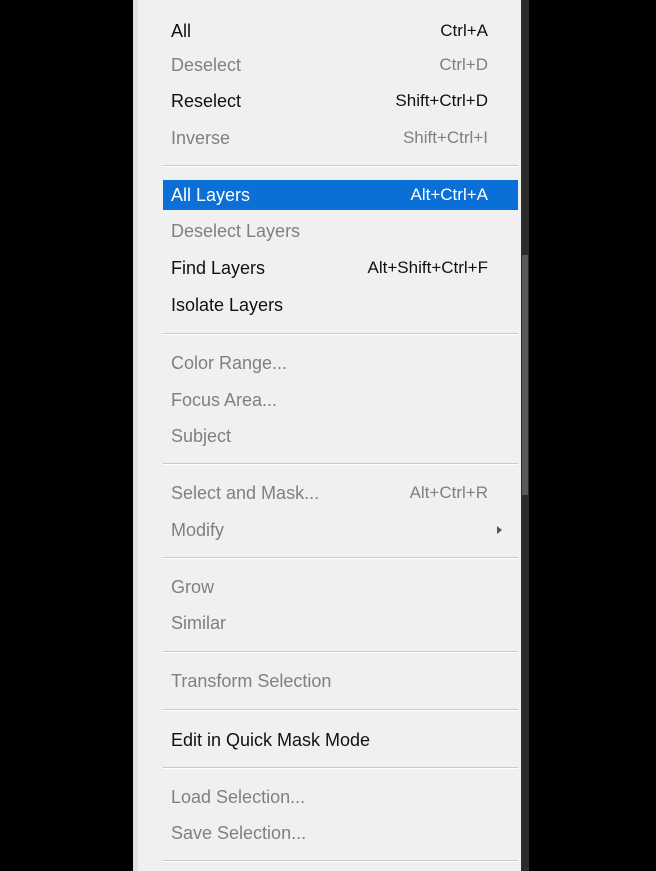 This screenshot has width=656, height=871. I want to click on menu-item-modify-label: Modify, so click(198, 530).